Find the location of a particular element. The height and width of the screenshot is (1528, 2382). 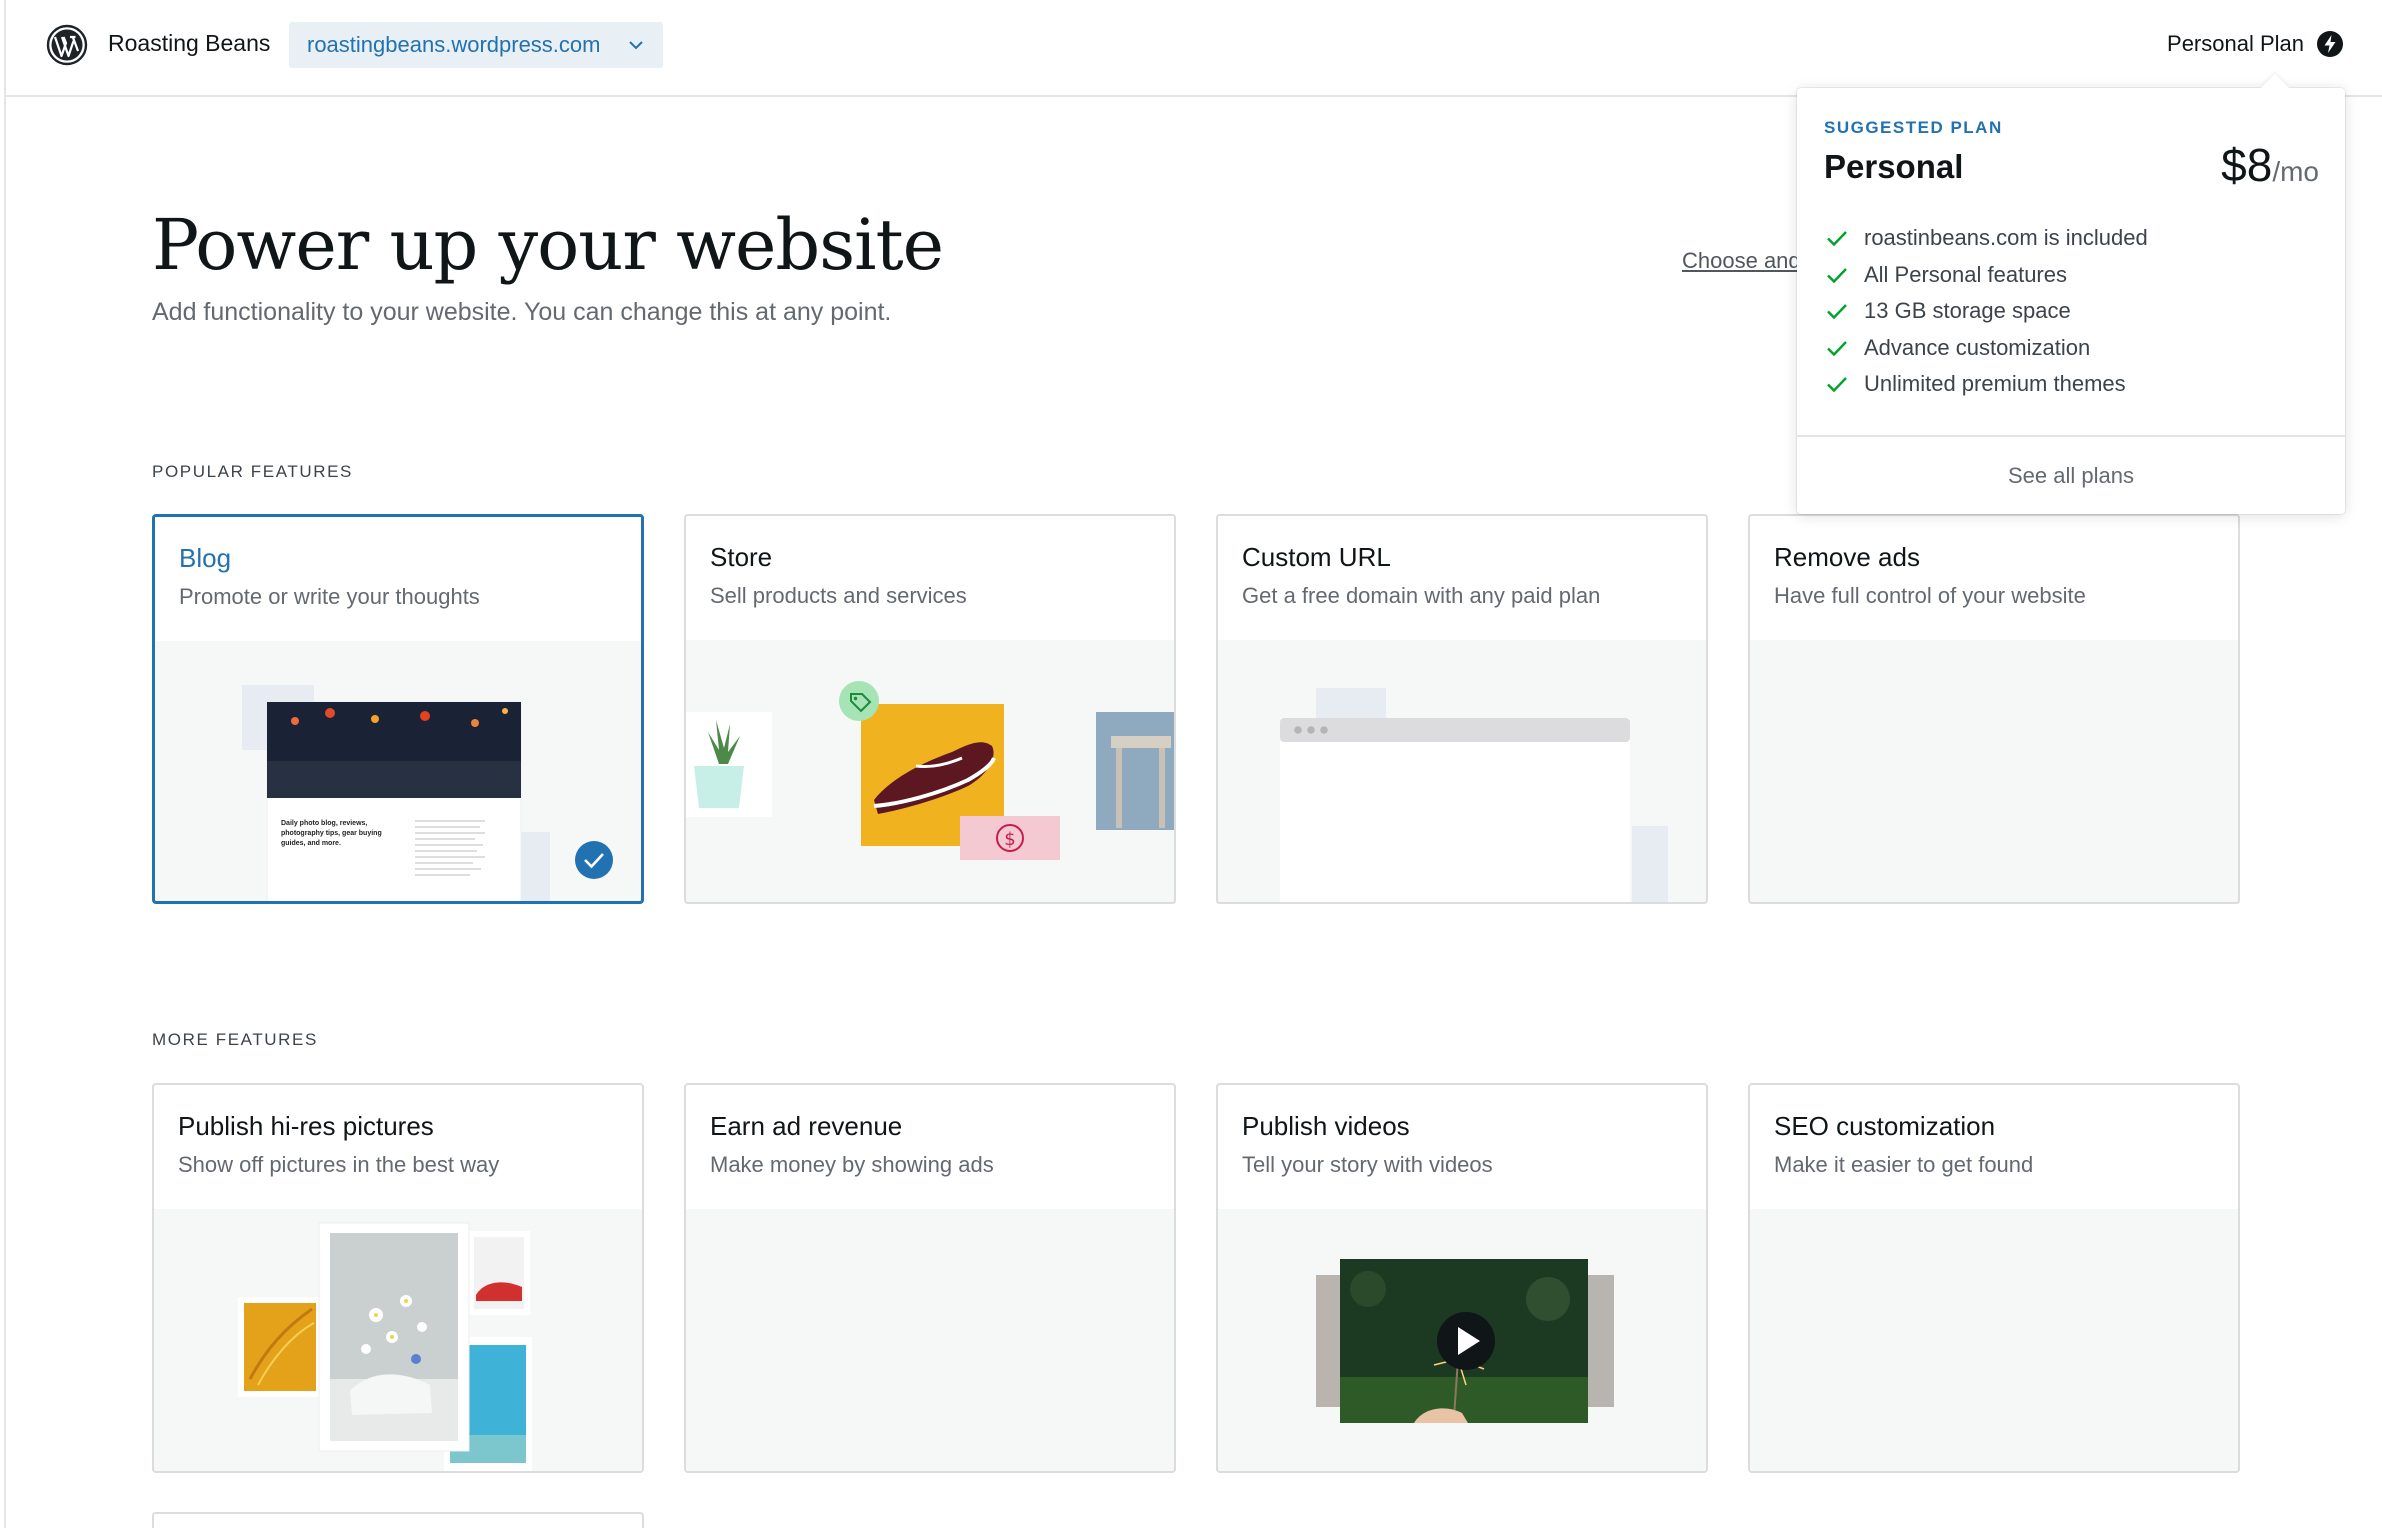

remove-ads-illustration is located at coordinates (1994, 771).